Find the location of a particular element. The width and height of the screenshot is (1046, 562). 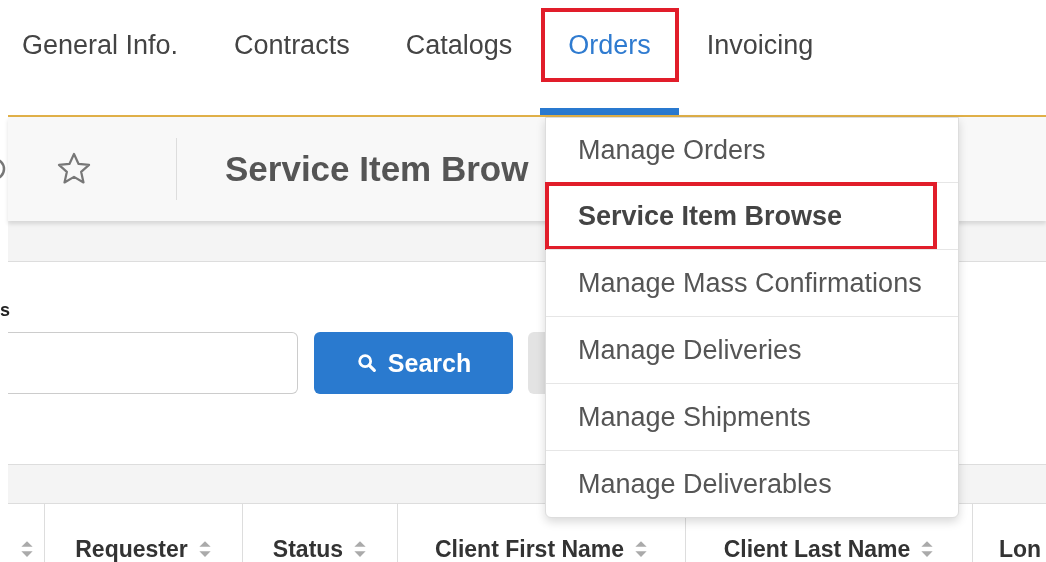

page-title: Service Item Brow is located at coordinates (377, 169).